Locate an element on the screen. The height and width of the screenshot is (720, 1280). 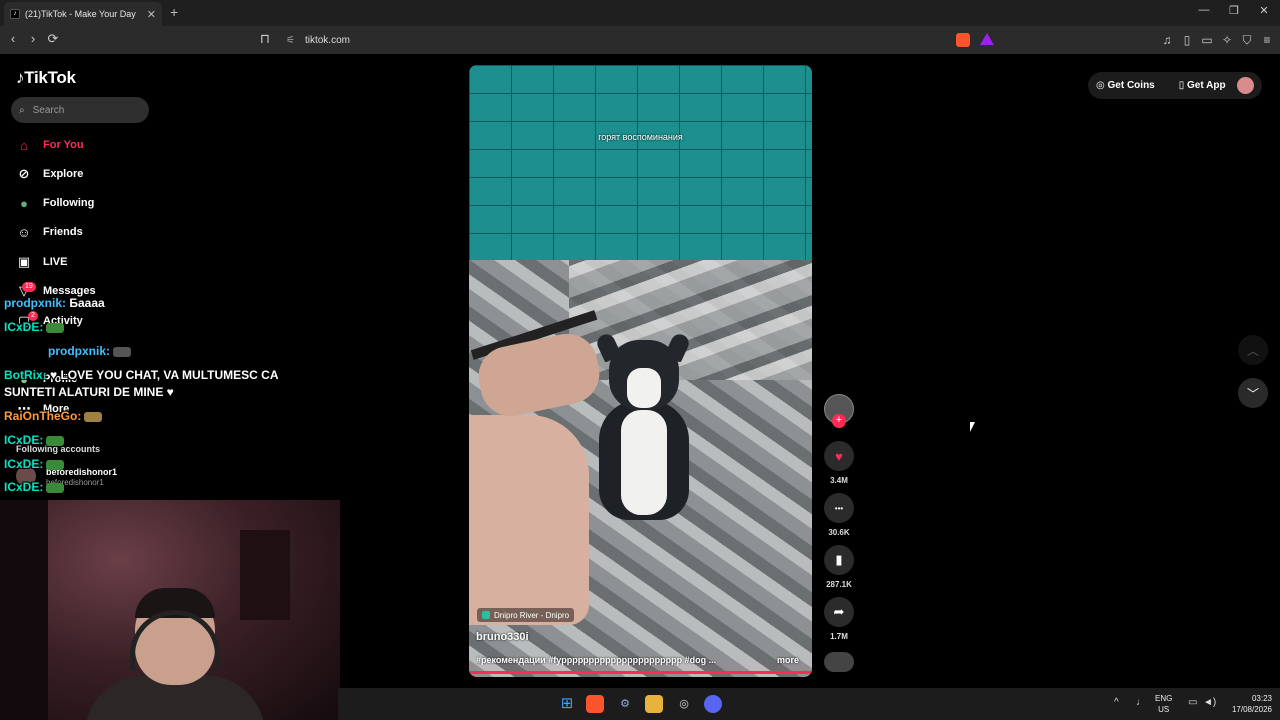
chat-line: SUNTETI ALATURI DE MINE ♥ is located at coordinates (89, 392).